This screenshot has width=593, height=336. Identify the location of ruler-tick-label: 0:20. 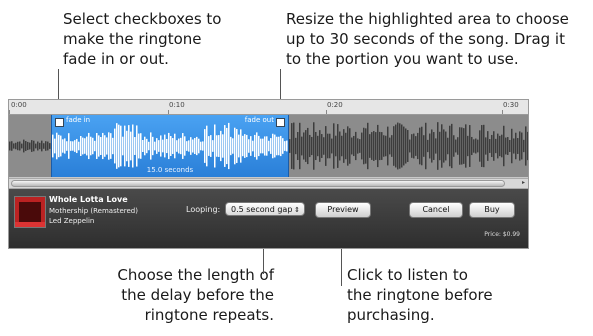
(335, 105).